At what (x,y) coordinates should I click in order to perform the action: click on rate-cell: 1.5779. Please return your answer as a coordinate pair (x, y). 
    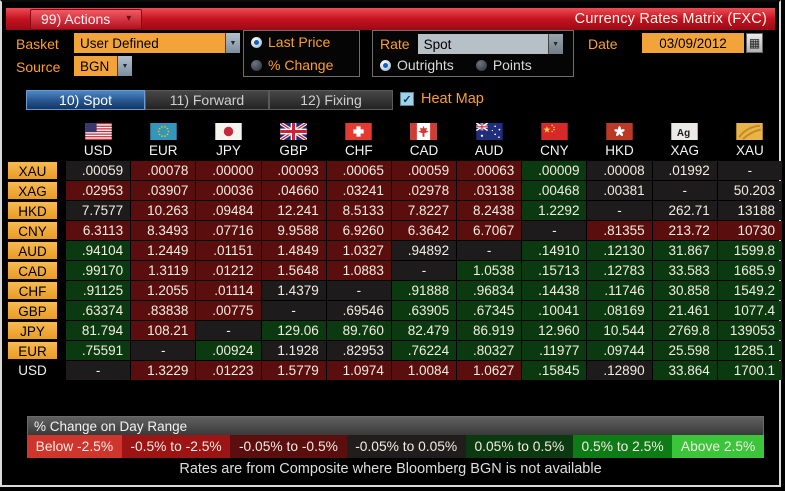
    Looking at the image, I should click on (293, 370).